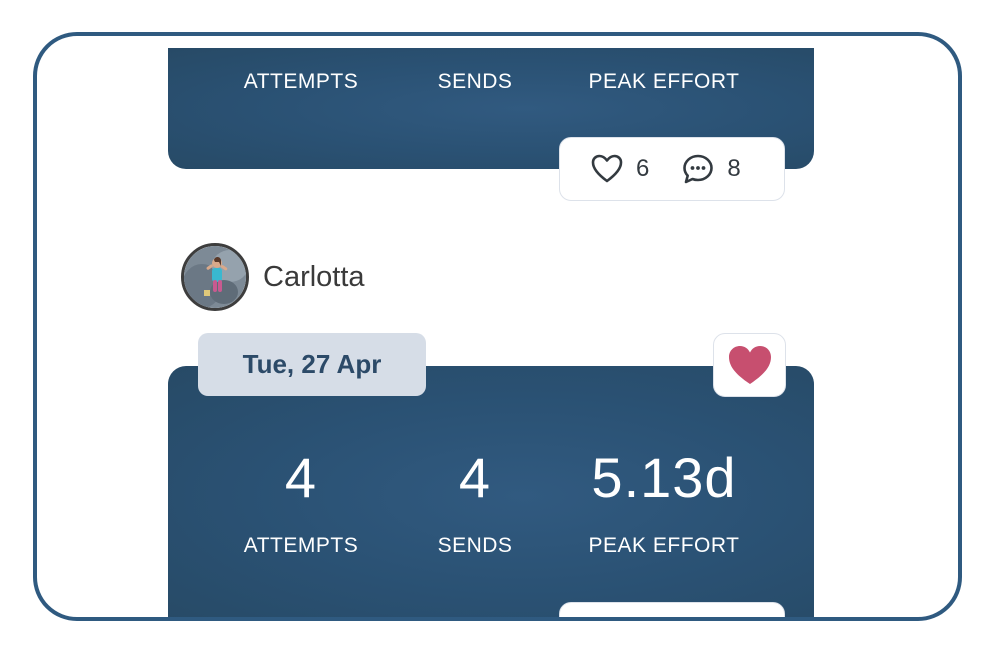  What do you see at coordinates (607, 169) in the screenshot?
I see `heart-outline-icon` at bounding box center [607, 169].